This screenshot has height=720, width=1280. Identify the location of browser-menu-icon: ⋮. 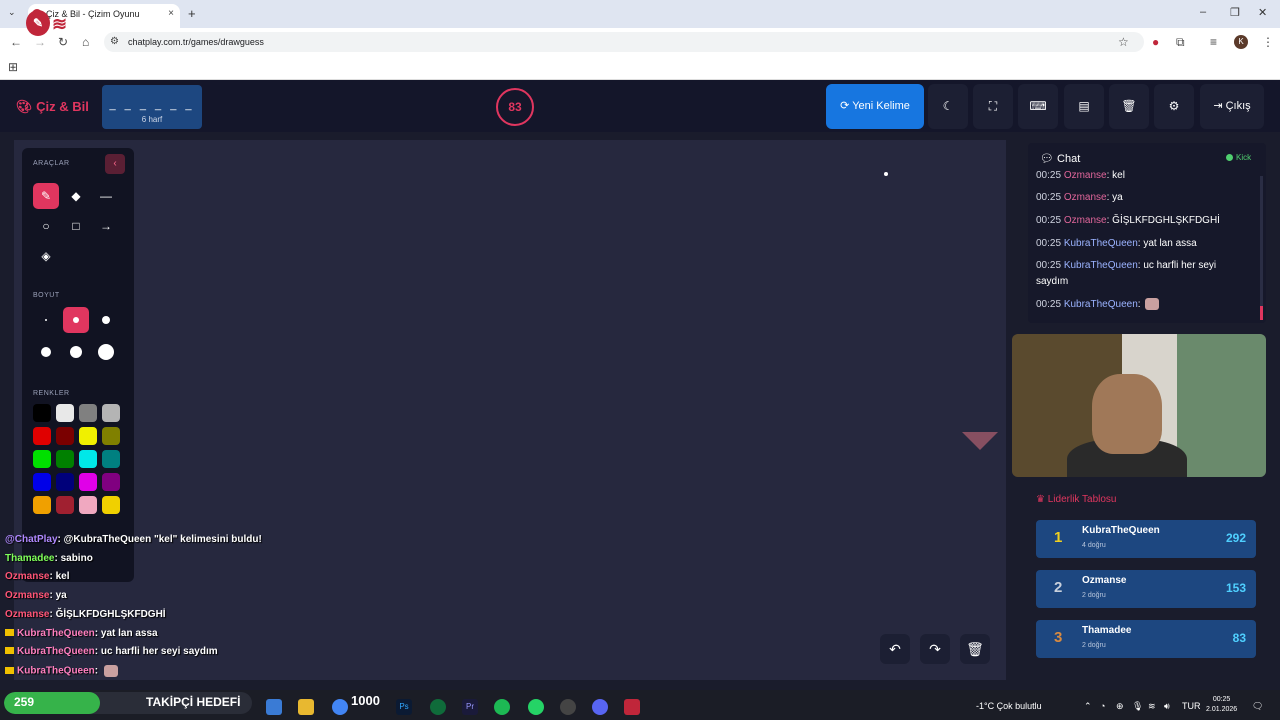
(1268, 42).